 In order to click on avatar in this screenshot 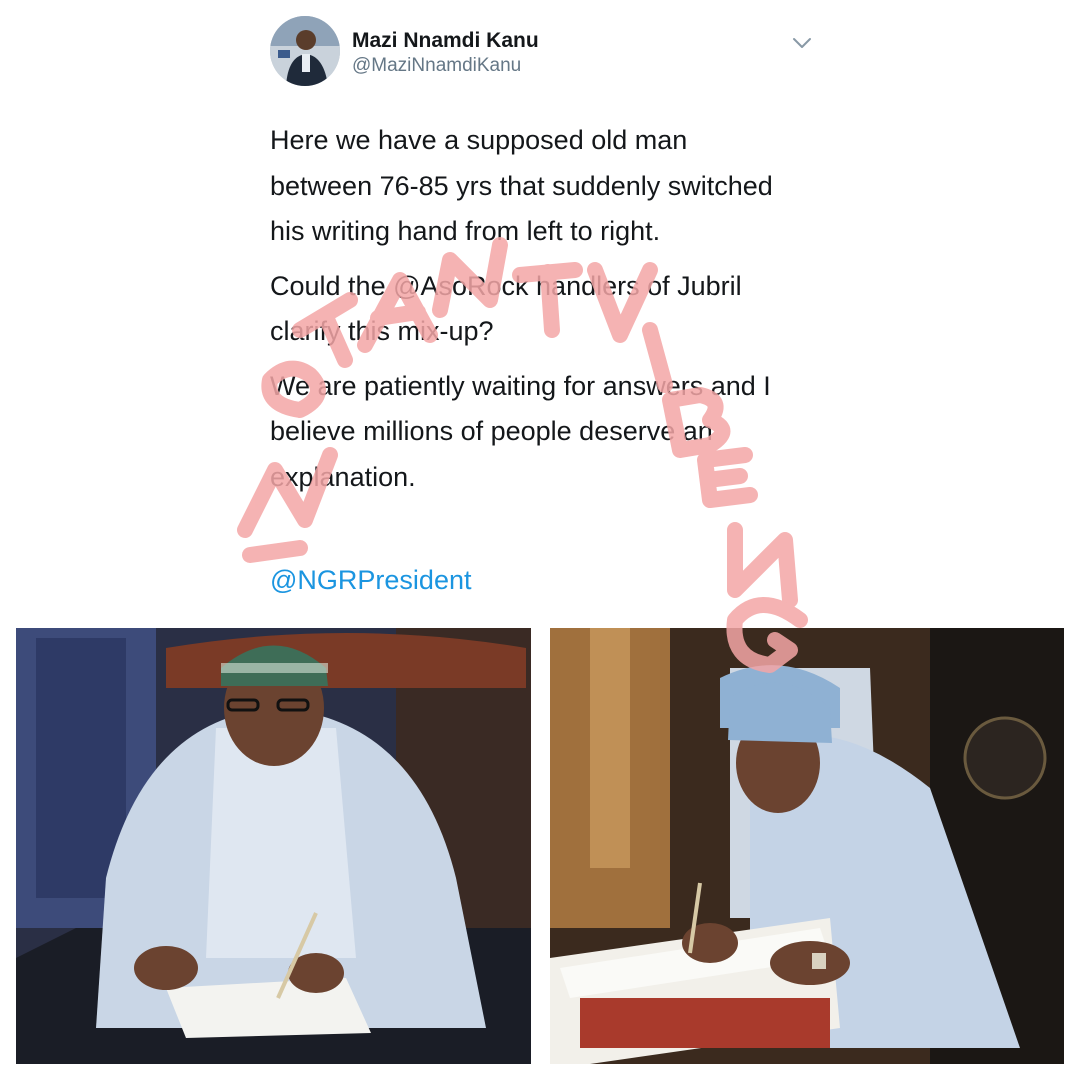, I will do `click(305, 51)`.